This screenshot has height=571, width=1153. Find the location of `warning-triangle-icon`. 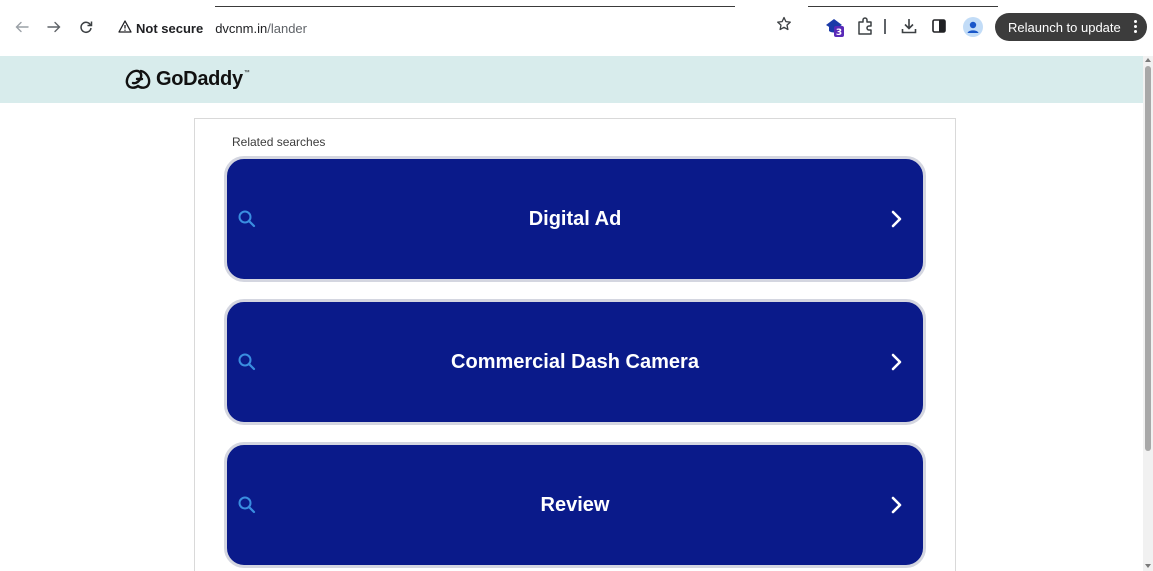

warning-triangle-icon is located at coordinates (125, 28).